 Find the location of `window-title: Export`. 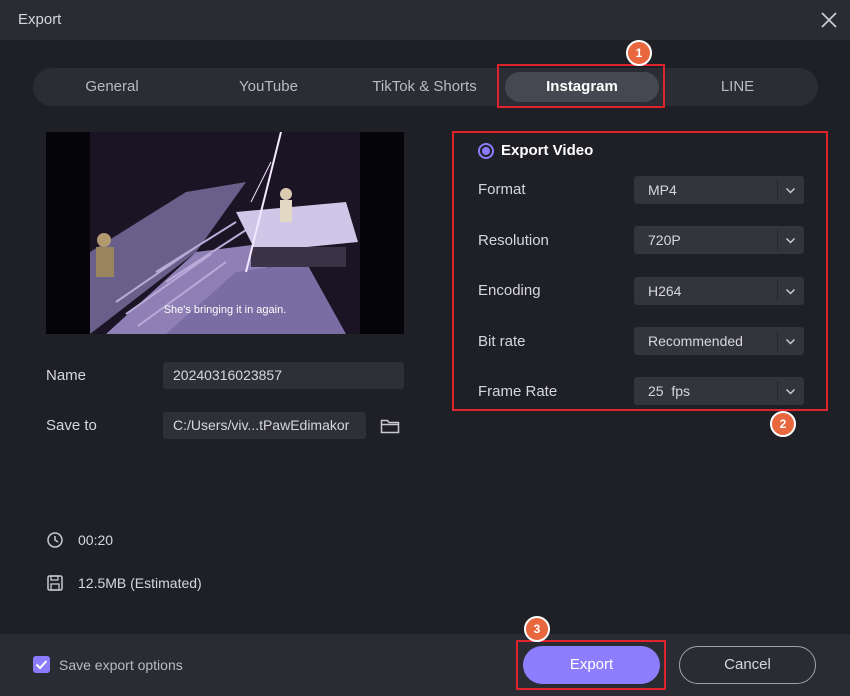

window-title: Export is located at coordinates (40, 19).